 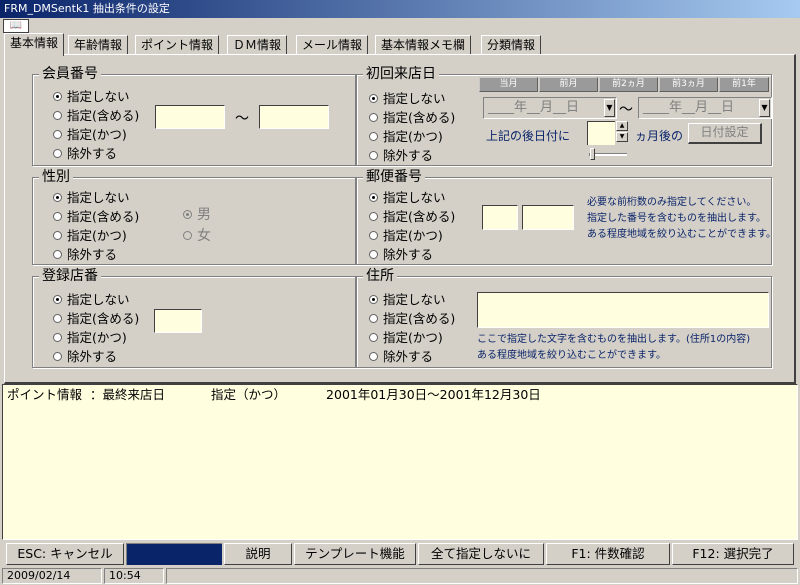 What do you see at coordinates (659, 136) in the screenshot?
I see `months-after-label: ヵ月後の` at bounding box center [659, 136].